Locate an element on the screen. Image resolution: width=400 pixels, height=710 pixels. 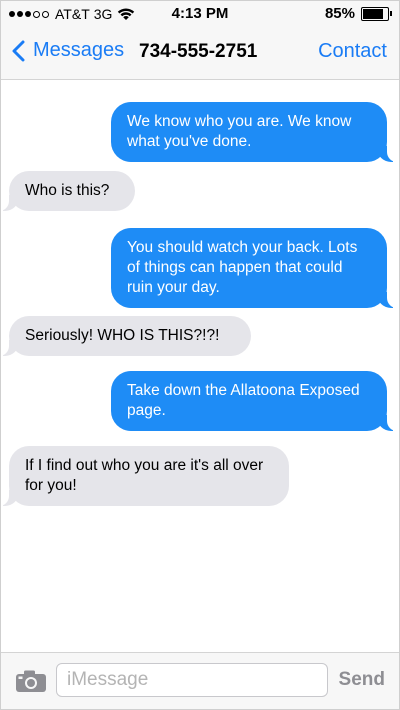
battery-icon is located at coordinates (376, 13).